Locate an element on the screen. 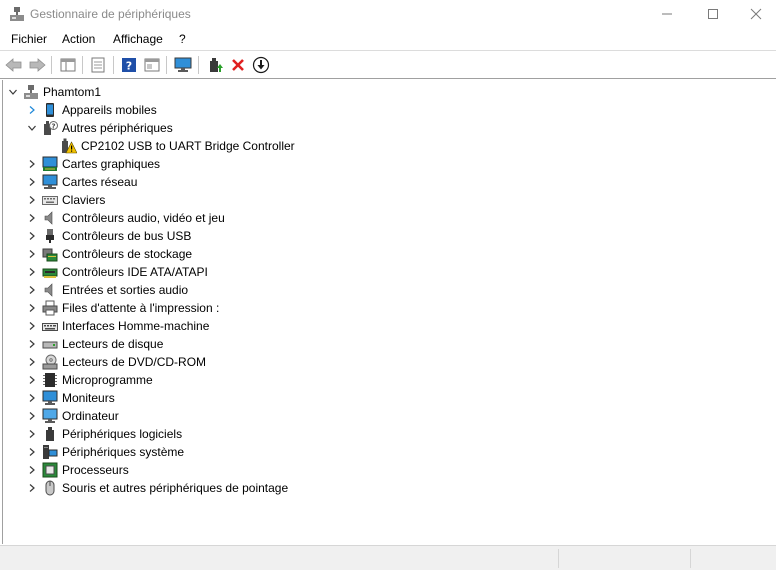 The image size is (776, 570). scan-hardware-icon is located at coordinates (183, 65).